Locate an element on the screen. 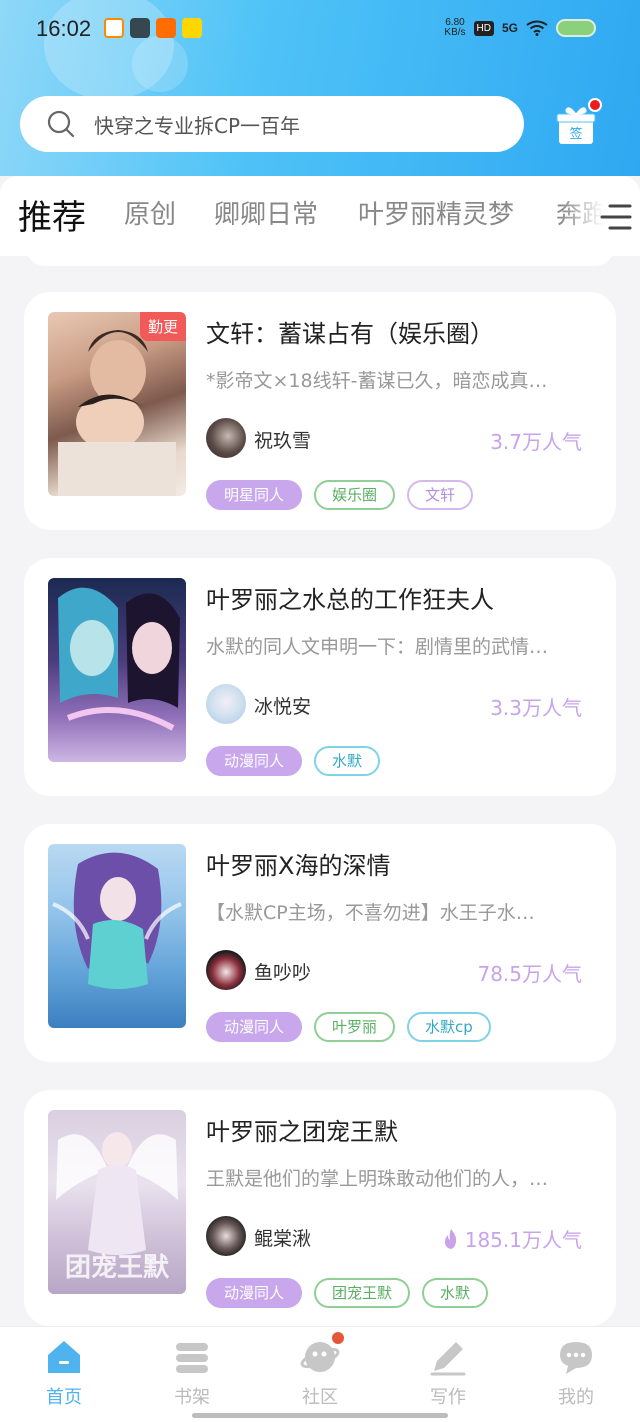 The image size is (640, 1422). tab-recommend: 推荐 is located at coordinates (52, 214).